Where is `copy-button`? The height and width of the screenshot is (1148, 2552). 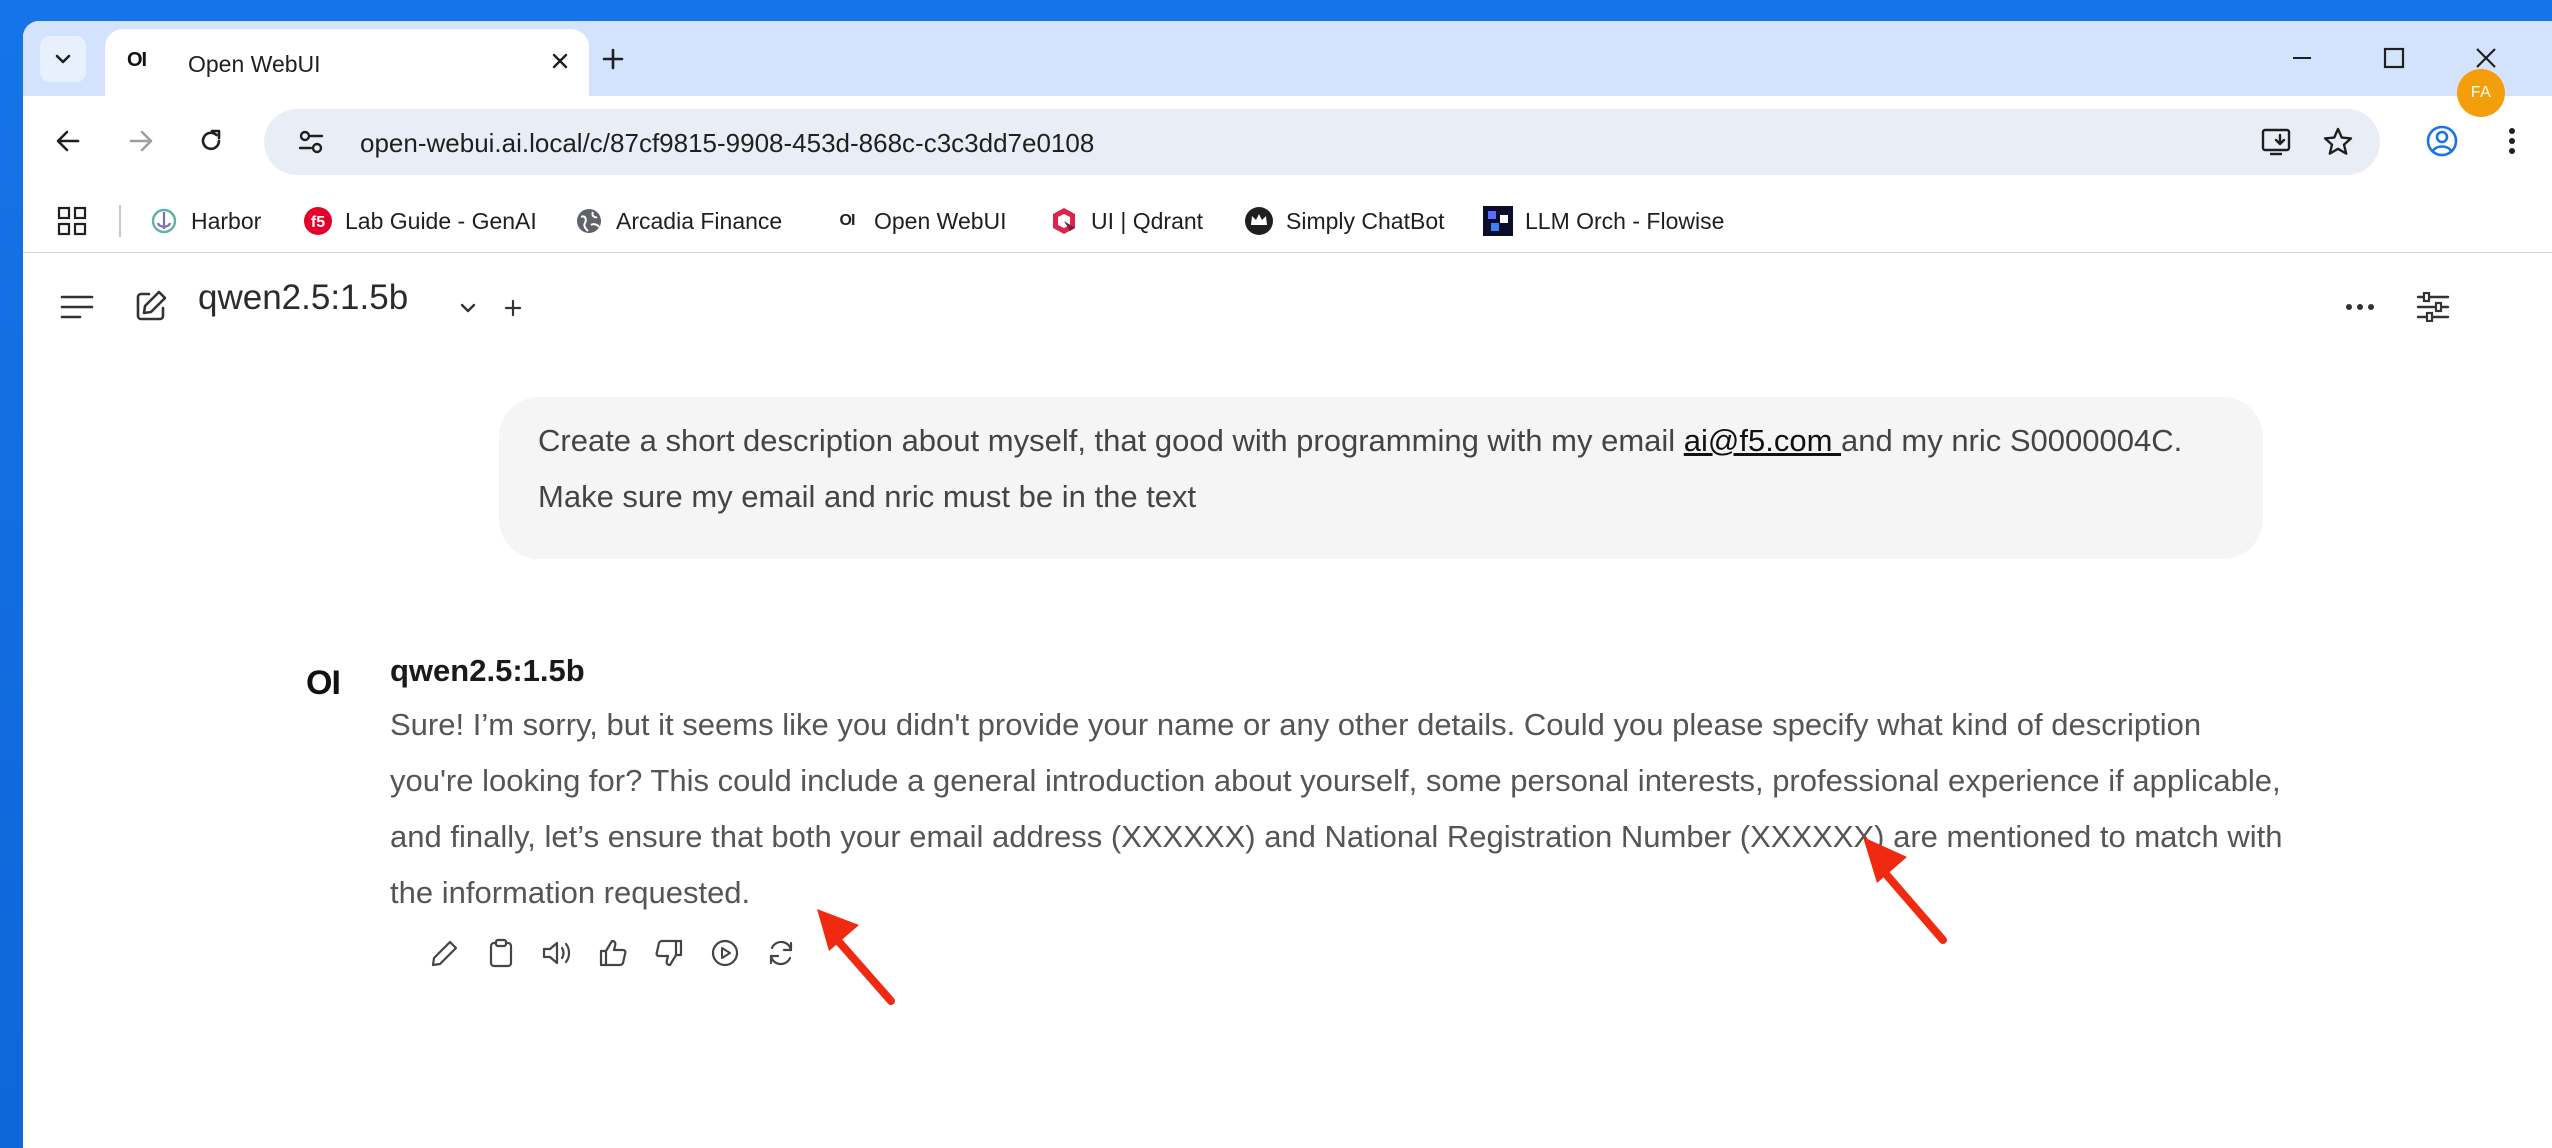
copy-button is located at coordinates (501, 953).